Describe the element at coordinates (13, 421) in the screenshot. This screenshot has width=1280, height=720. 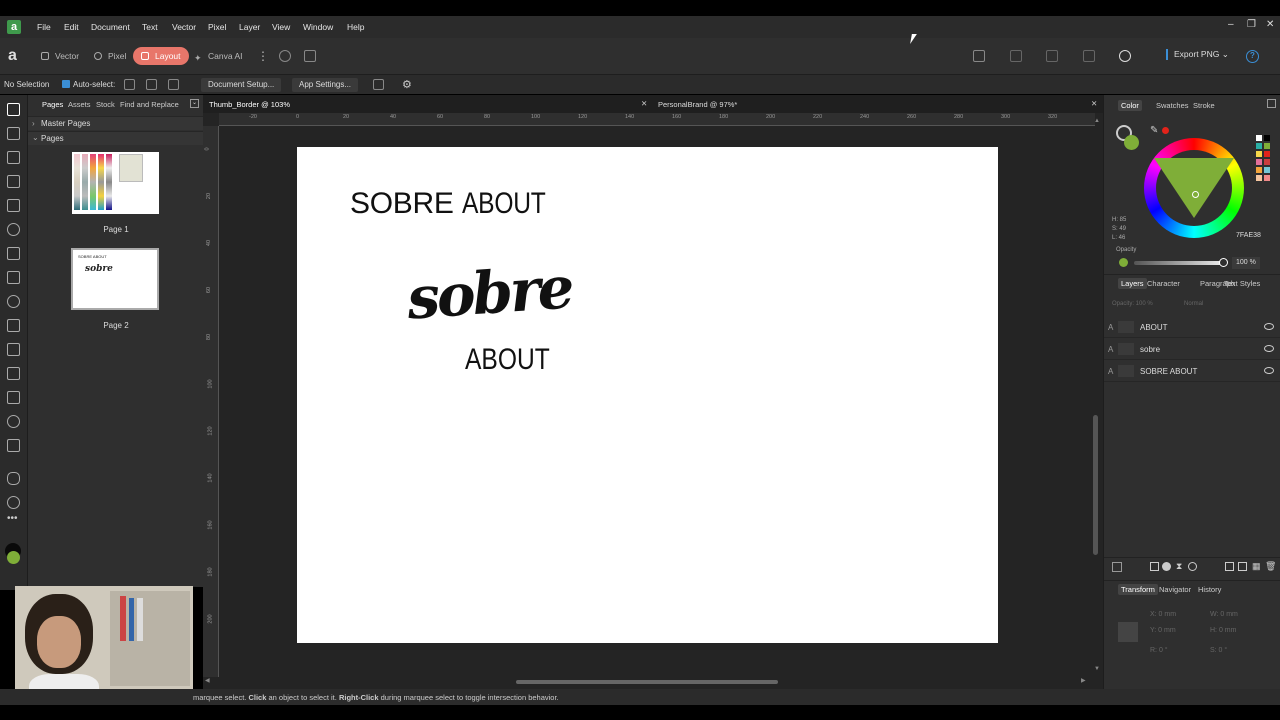
I see `brush-tool-icon` at that location.